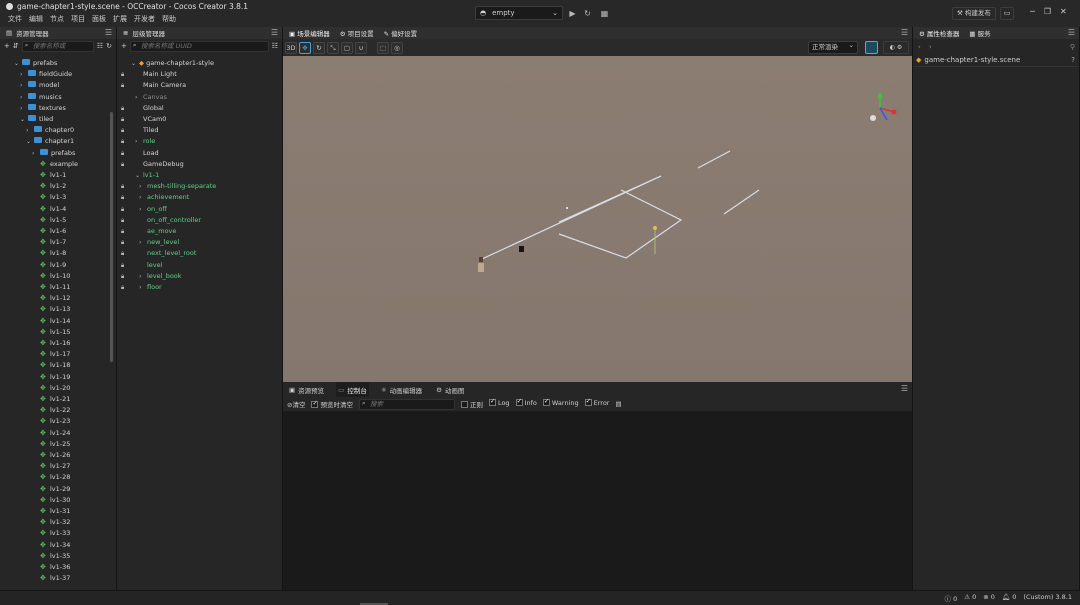 This screenshot has height=605, width=1080. What do you see at coordinates (919, 47) in the screenshot?
I see `back-icon: ‹` at bounding box center [919, 47].